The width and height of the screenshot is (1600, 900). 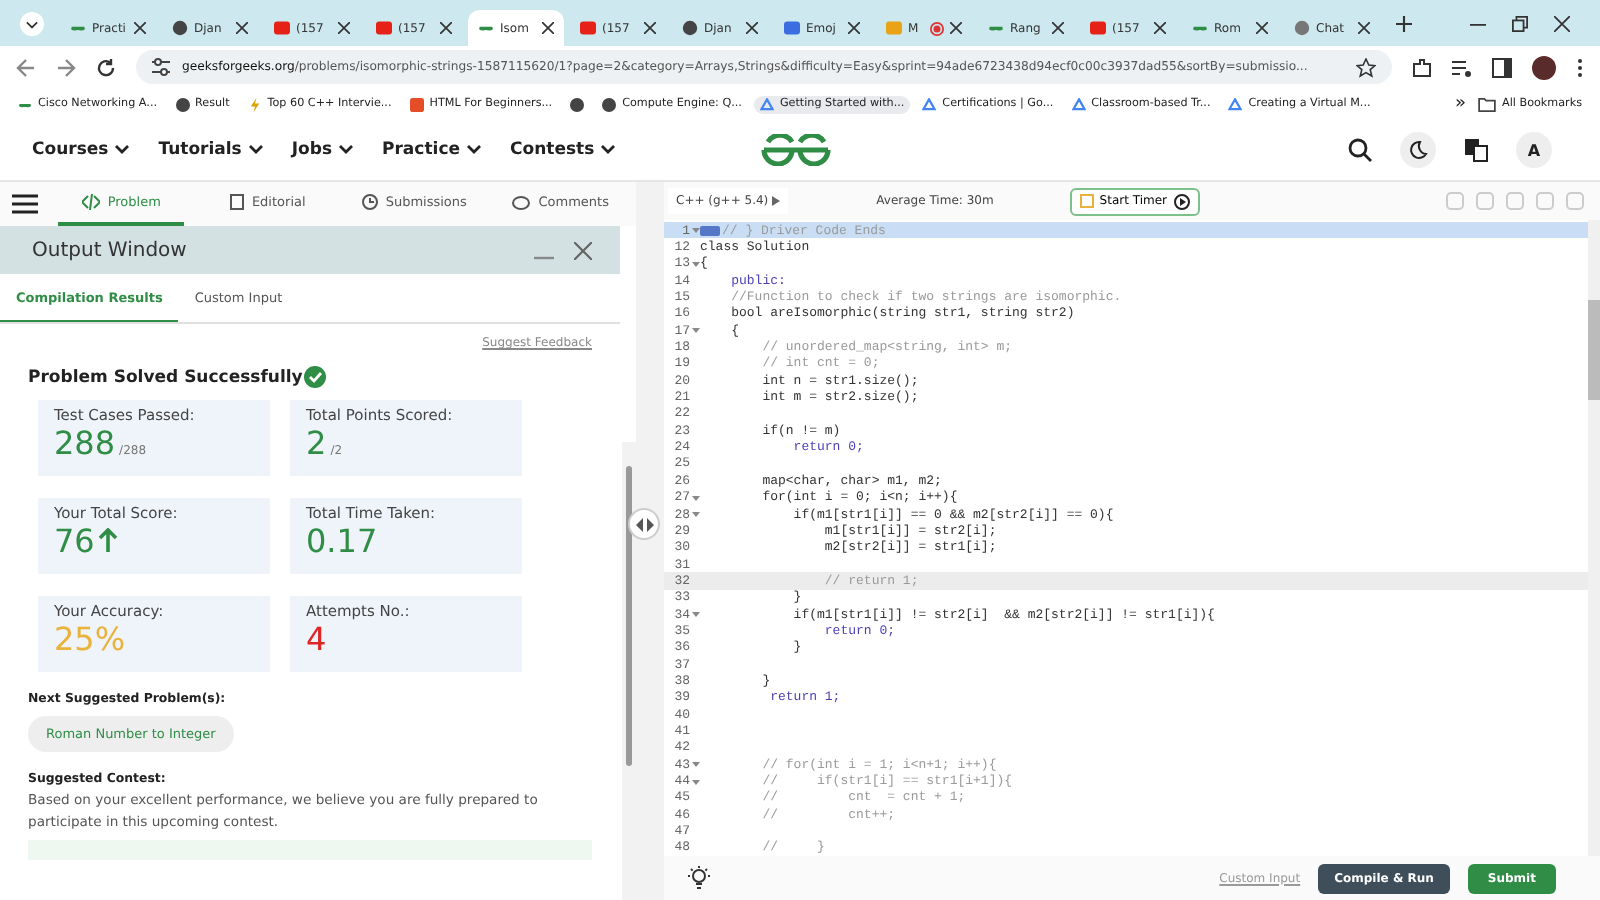 What do you see at coordinates (236, 202) in the screenshot?
I see `document-icon` at bounding box center [236, 202].